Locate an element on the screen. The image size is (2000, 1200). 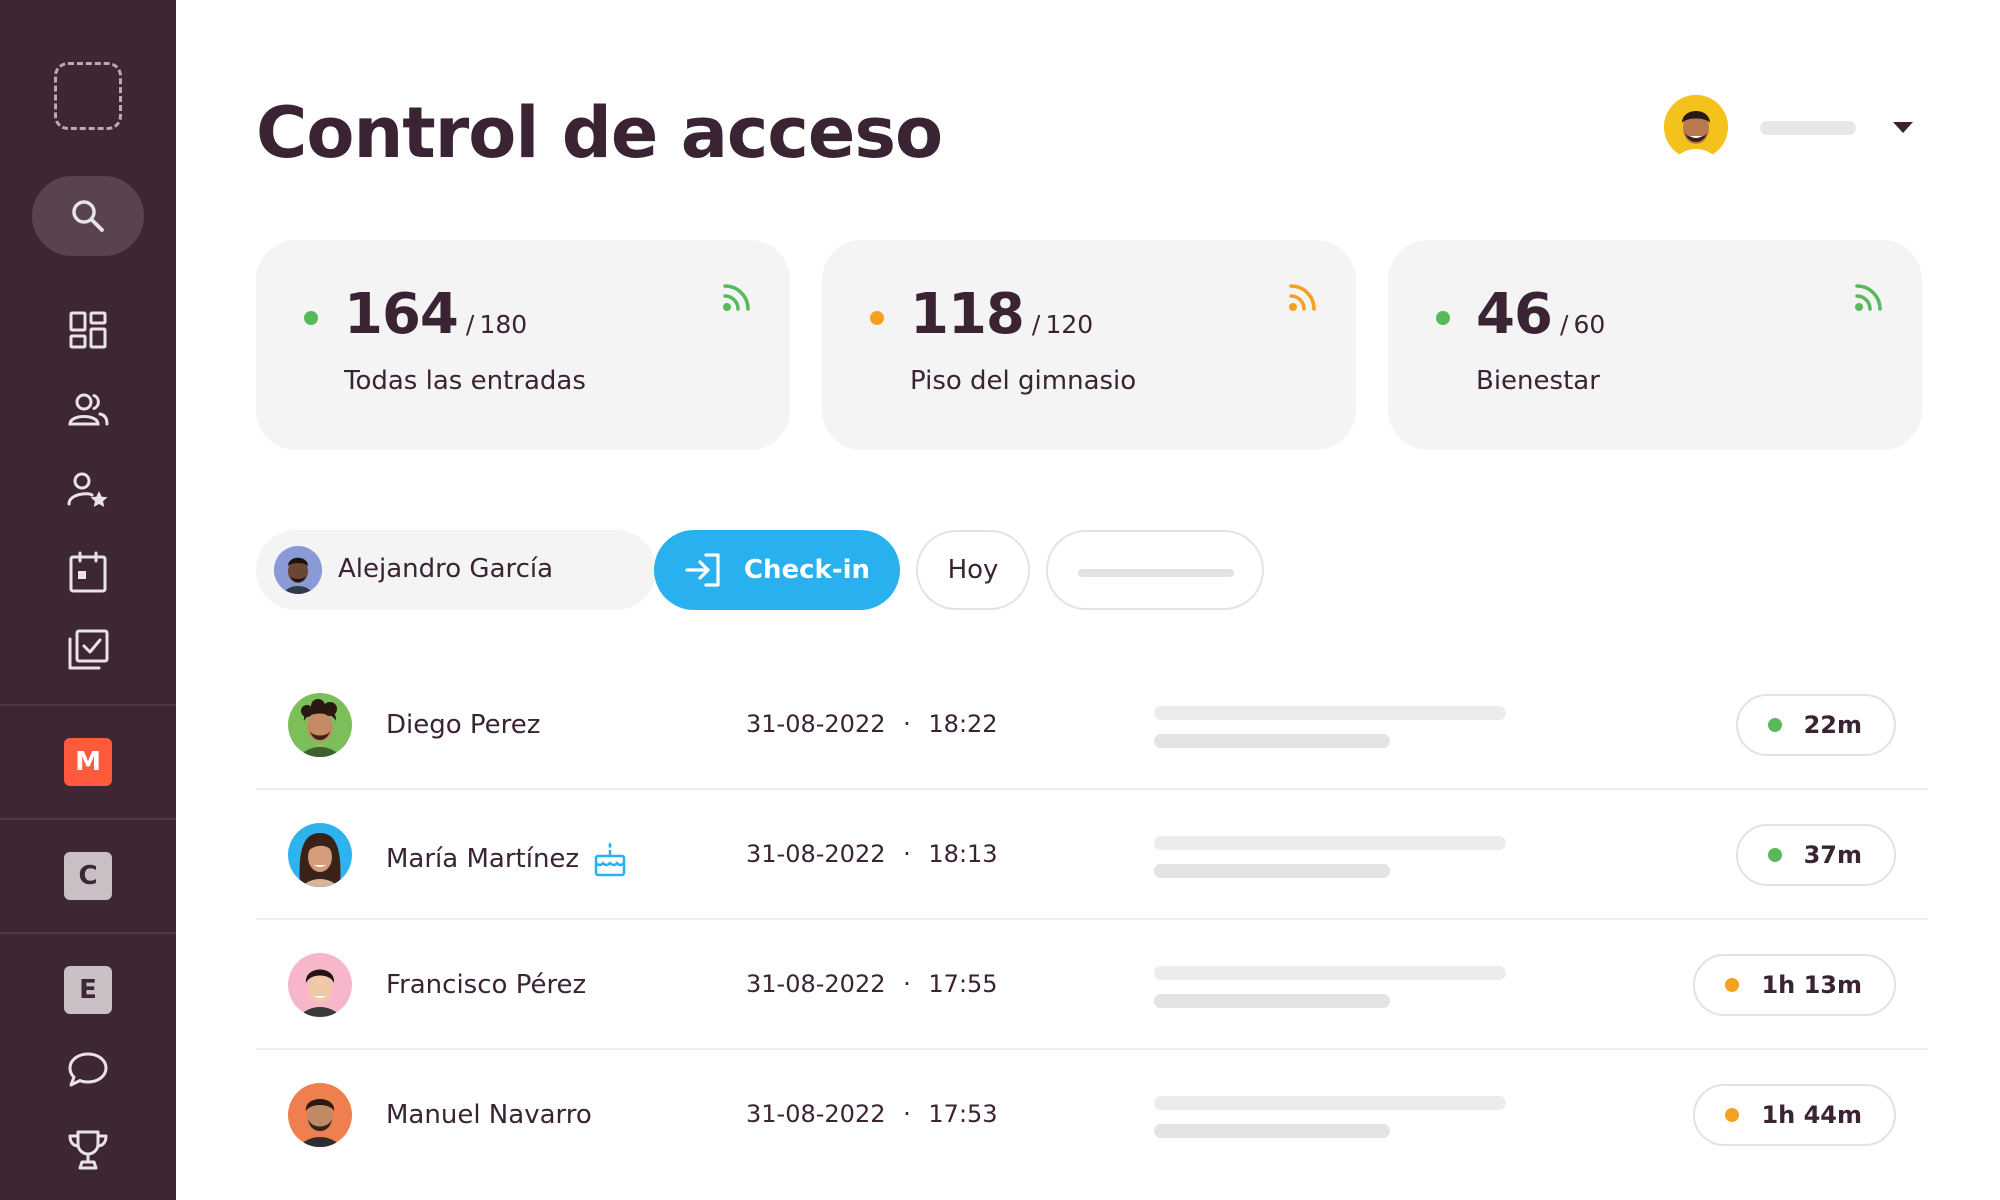
stat-label: Bienestar is located at coordinates (1538, 381).